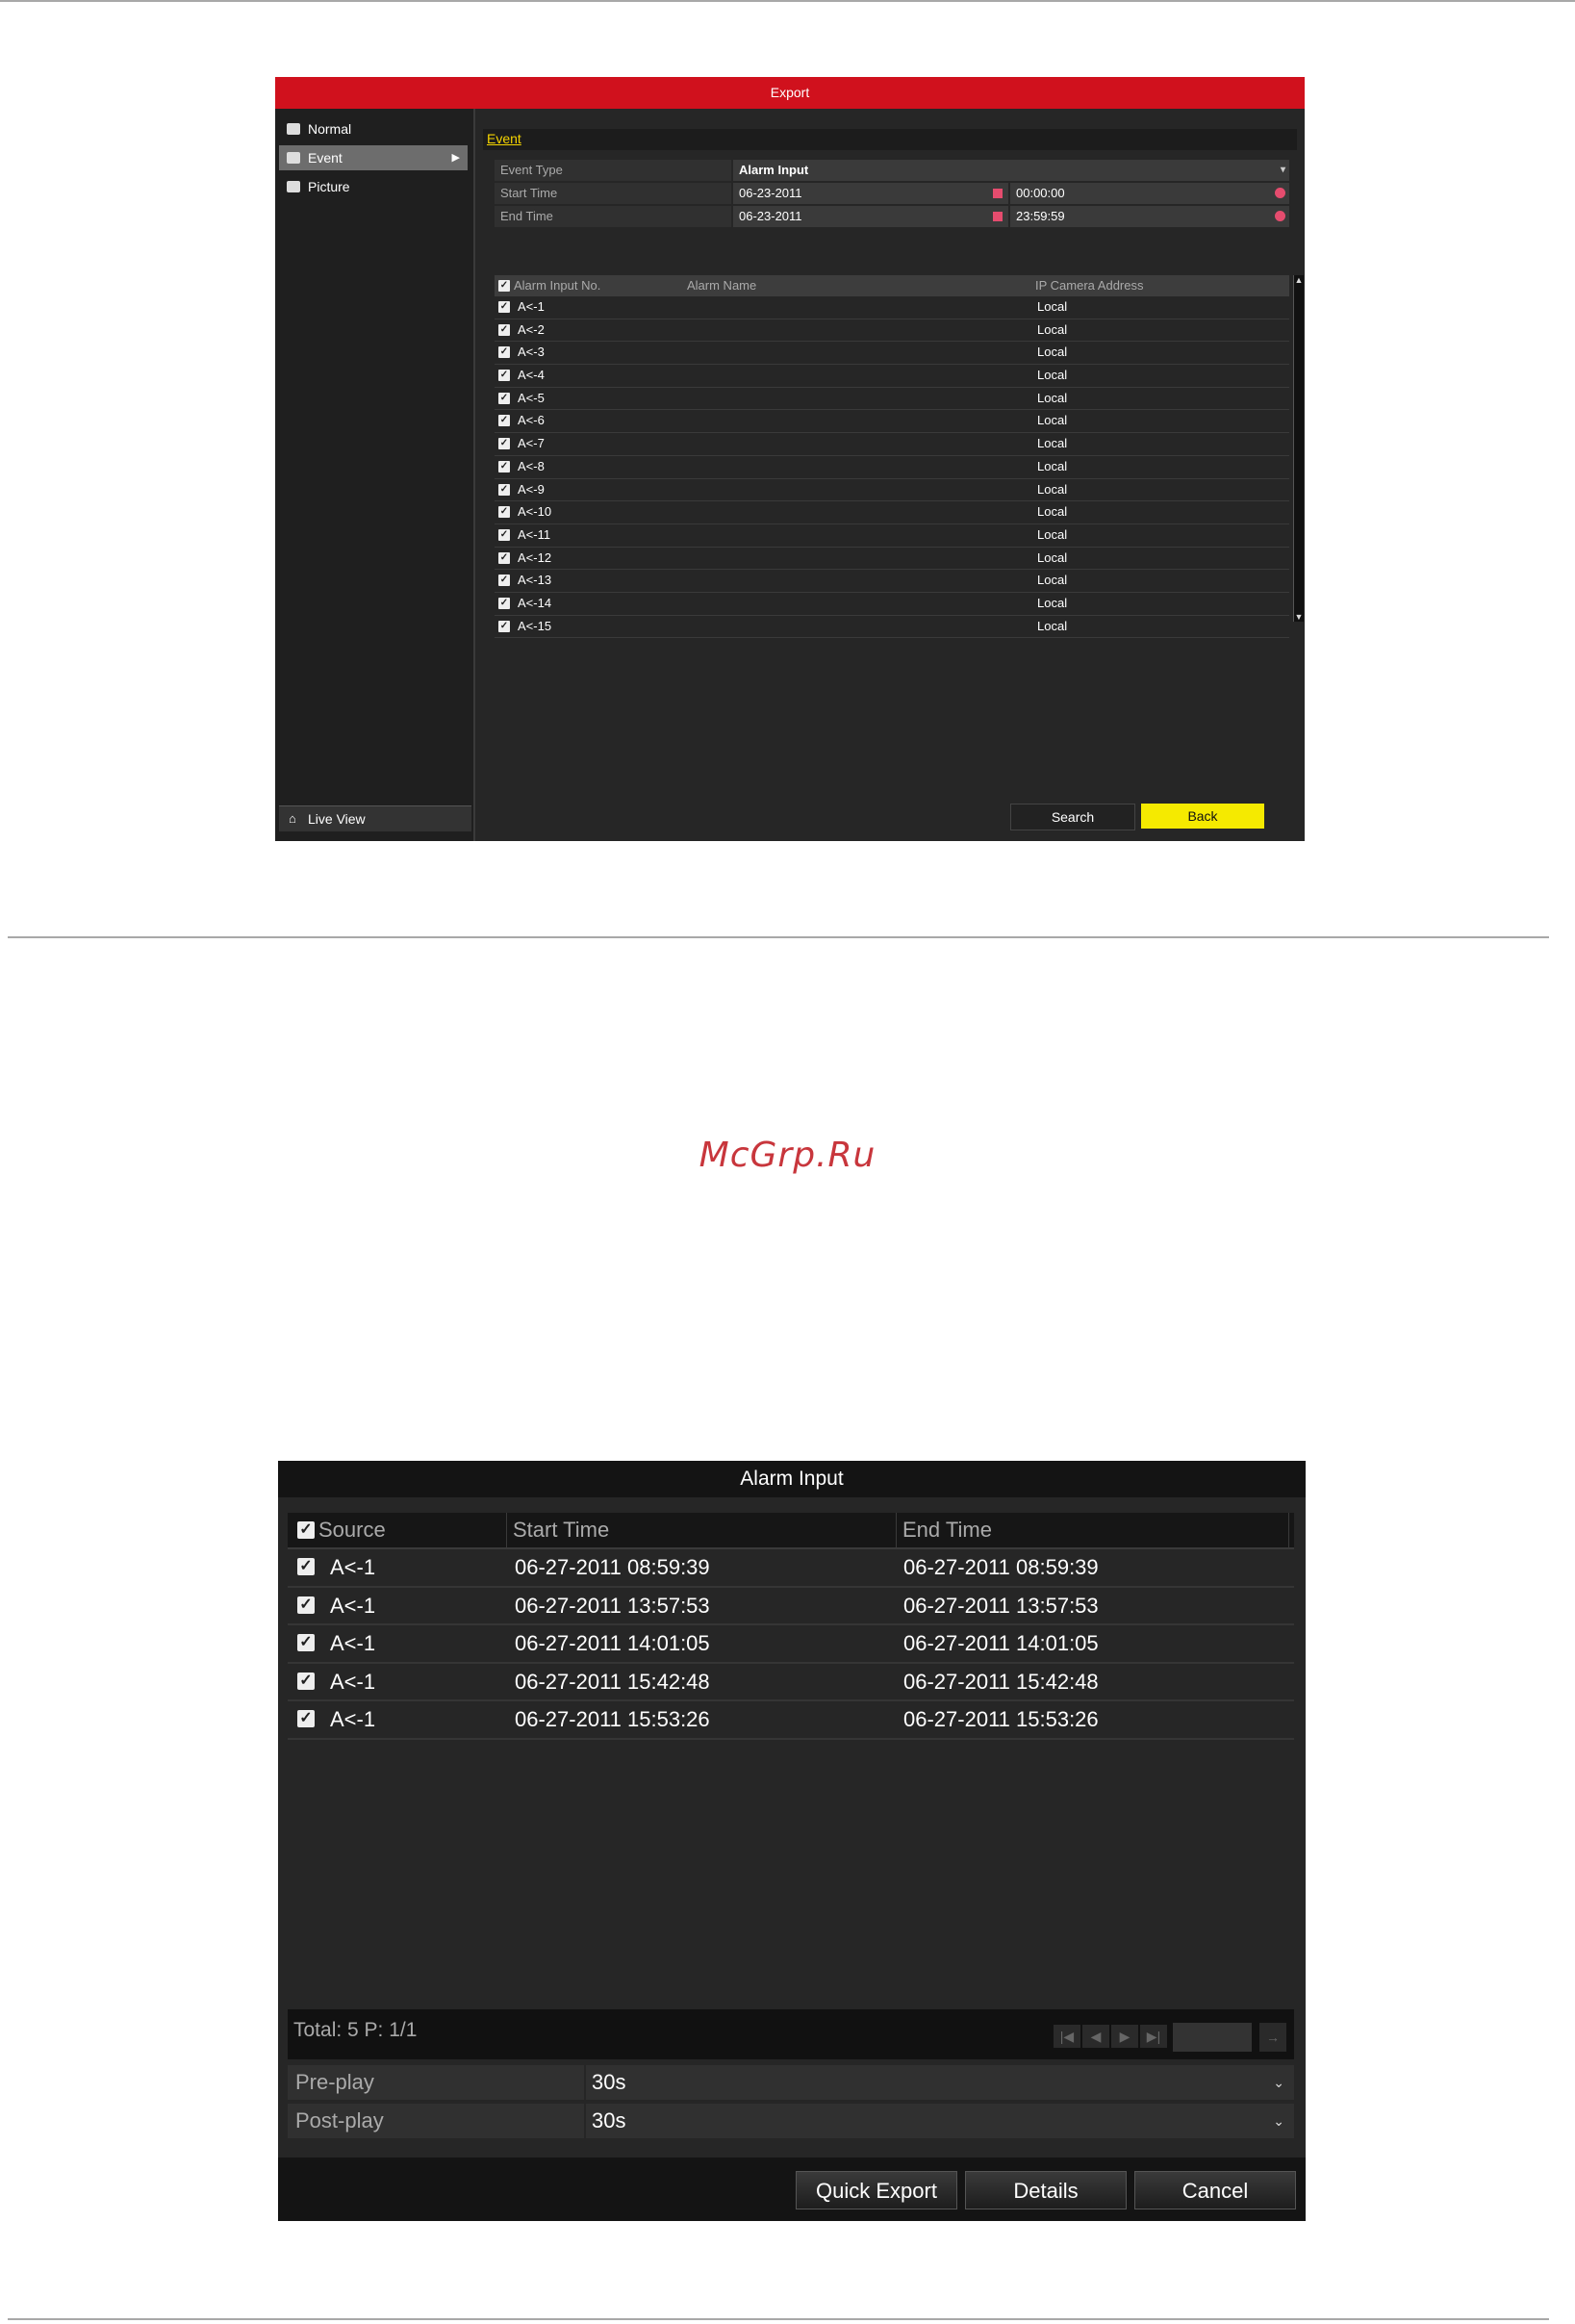 Image resolution: width=1575 pixels, height=2324 pixels. I want to click on start-time-cell: 06-27-2011 15:53:26, so click(612, 1719).